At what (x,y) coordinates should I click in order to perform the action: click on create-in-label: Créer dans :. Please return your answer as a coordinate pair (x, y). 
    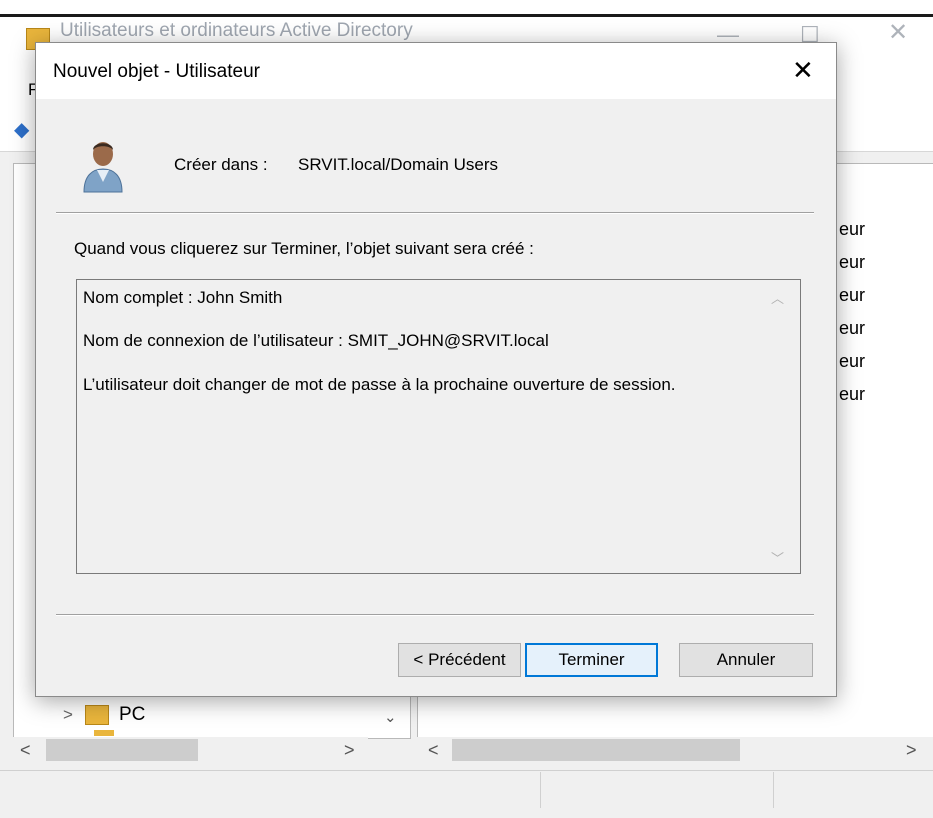
    Looking at the image, I should click on (221, 164).